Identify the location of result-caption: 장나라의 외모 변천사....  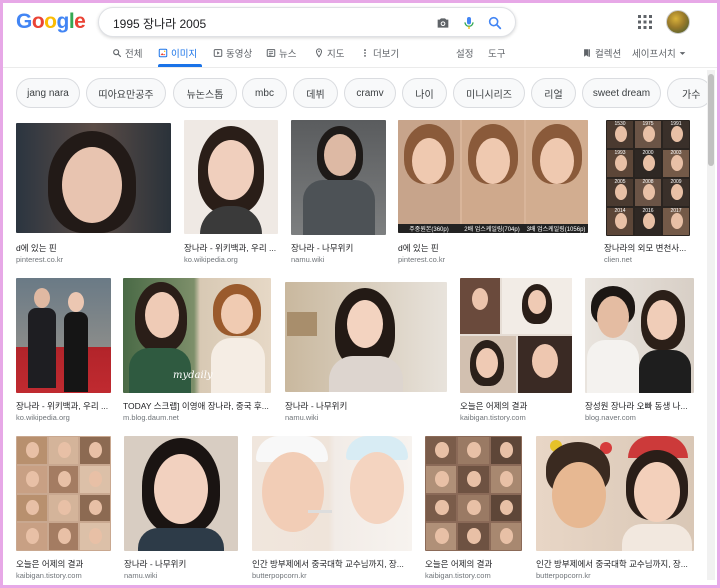
(647, 248).